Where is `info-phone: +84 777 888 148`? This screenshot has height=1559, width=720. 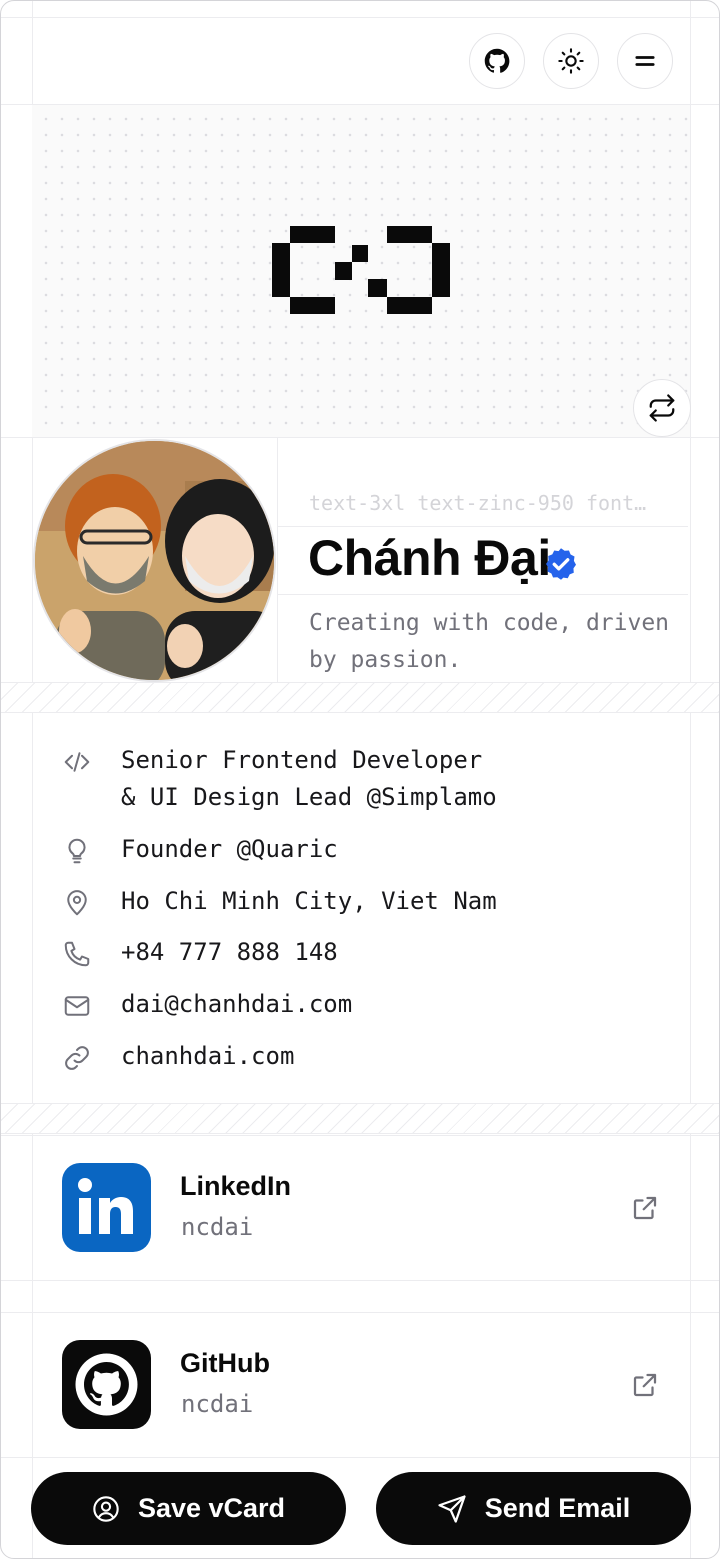
info-phone: +84 777 888 148 is located at coordinates (199, 952).